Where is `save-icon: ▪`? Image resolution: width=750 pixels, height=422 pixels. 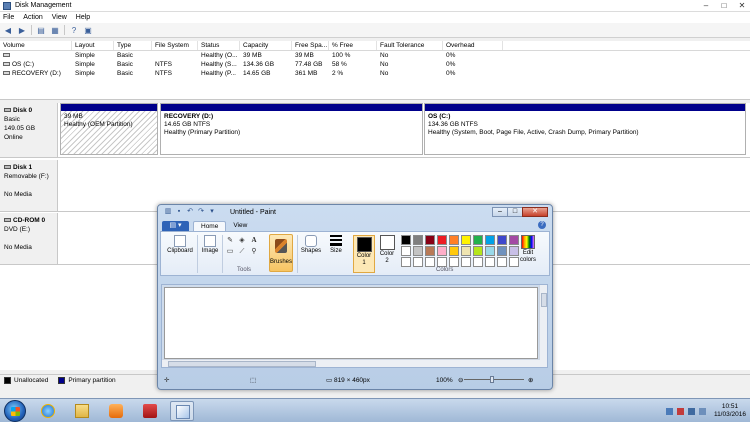 save-icon: ▪ is located at coordinates (179, 212).